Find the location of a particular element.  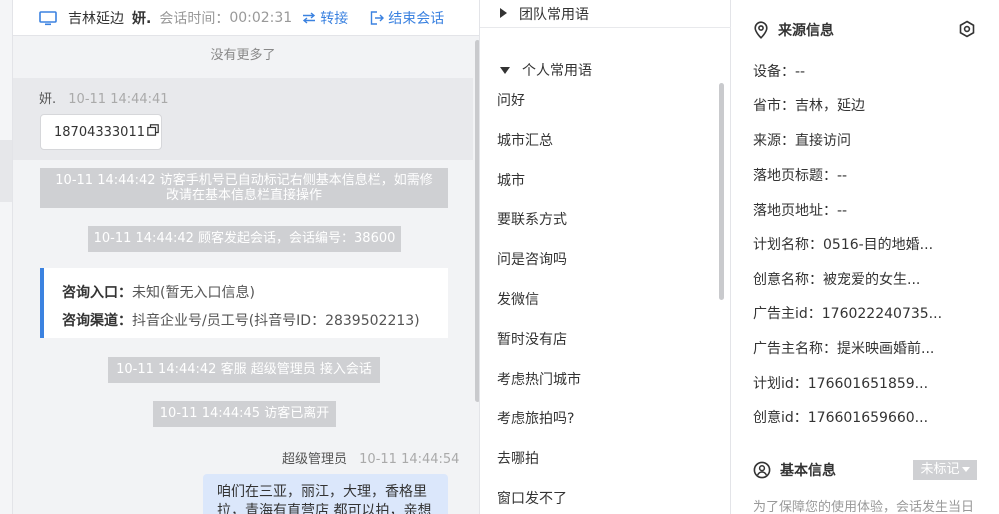

visitor-location: 吉林延边 is located at coordinates (96, 18).